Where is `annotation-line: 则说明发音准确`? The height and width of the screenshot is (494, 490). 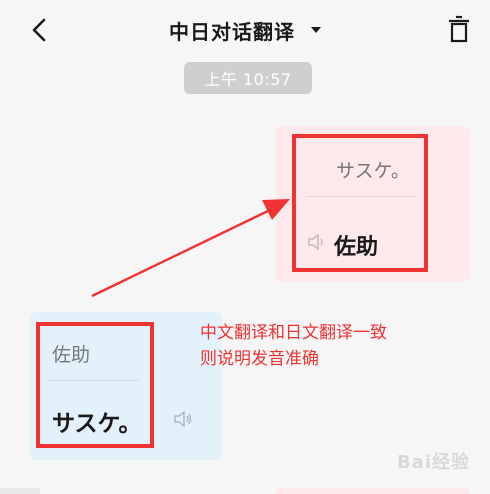 annotation-line: 则说明发音准确 is located at coordinates (259, 359).